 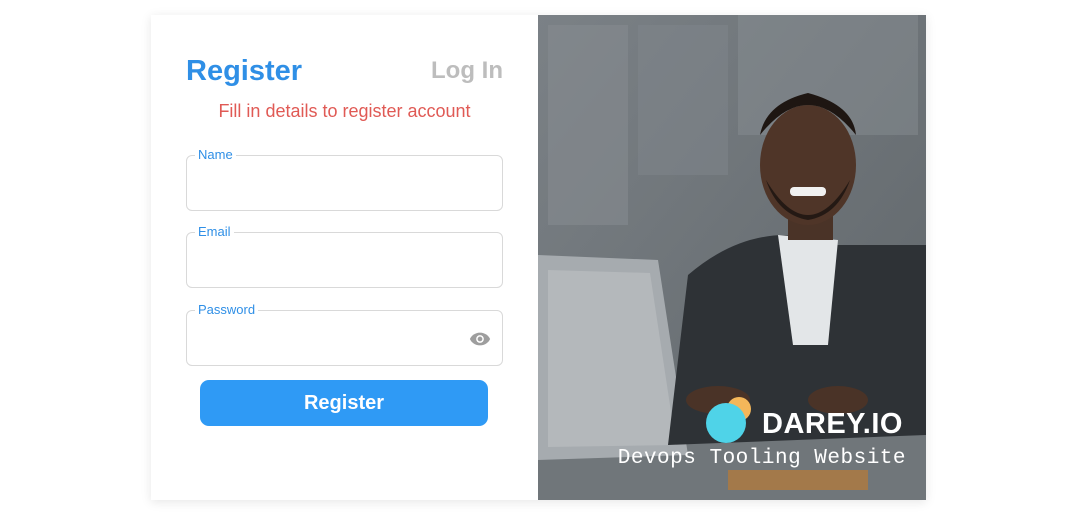 I want to click on password-field: Password, so click(x=344, y=334).